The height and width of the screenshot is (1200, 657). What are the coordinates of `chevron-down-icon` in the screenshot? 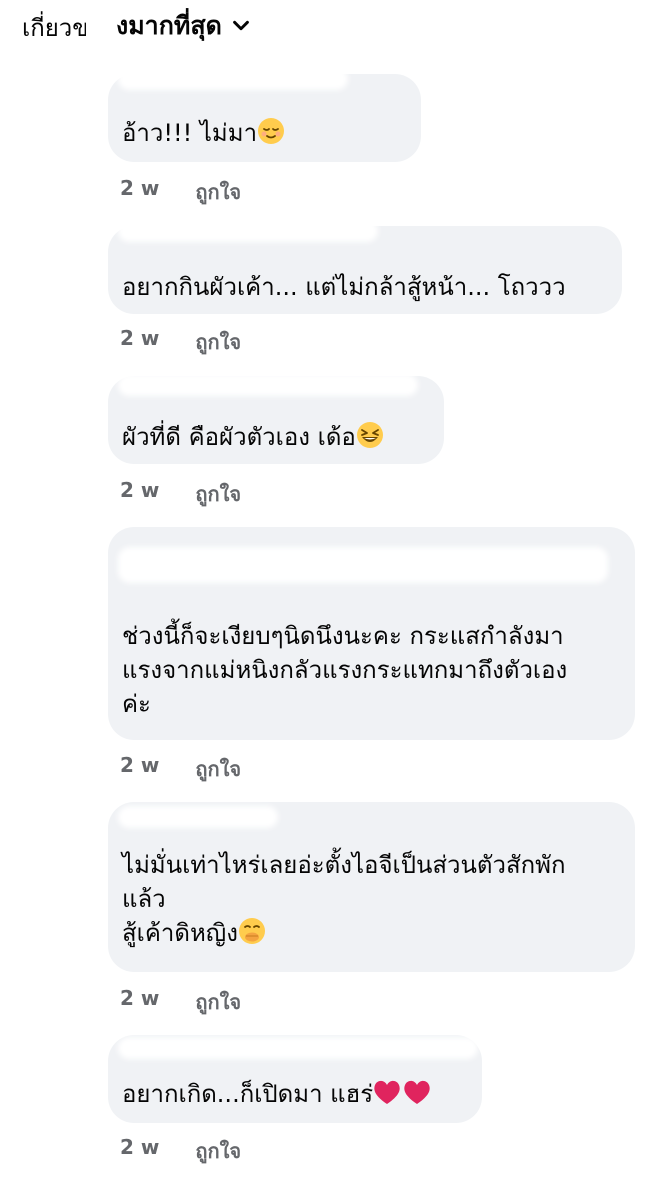 It's located at (240, 25).